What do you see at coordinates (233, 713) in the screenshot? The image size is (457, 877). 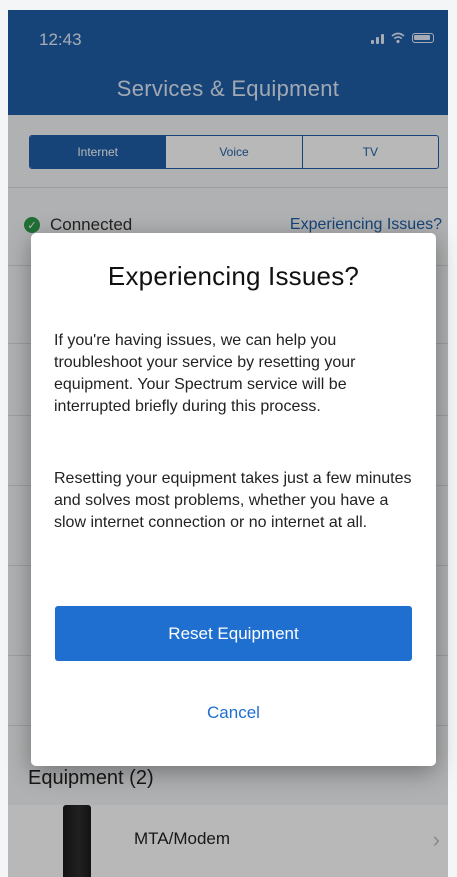 I see `cancel-button: Cancel` at bounding box center [233, 713].